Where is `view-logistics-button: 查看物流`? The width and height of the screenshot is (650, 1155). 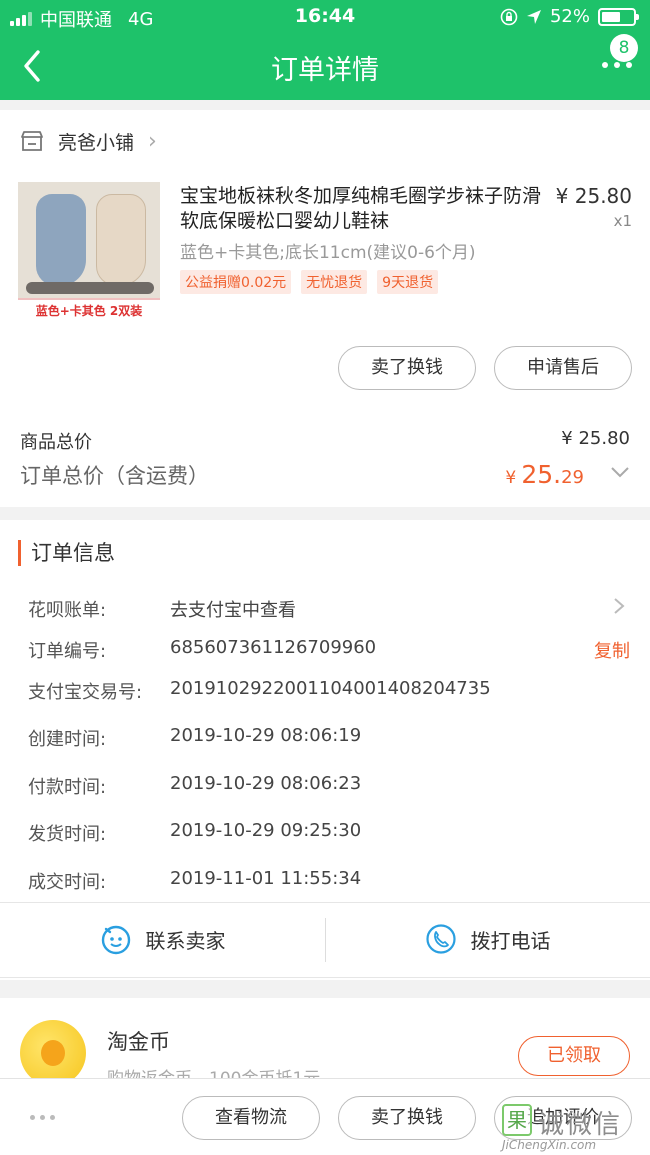 view-logistics-button: 查看物流 is located at coordinates (251, 1118).